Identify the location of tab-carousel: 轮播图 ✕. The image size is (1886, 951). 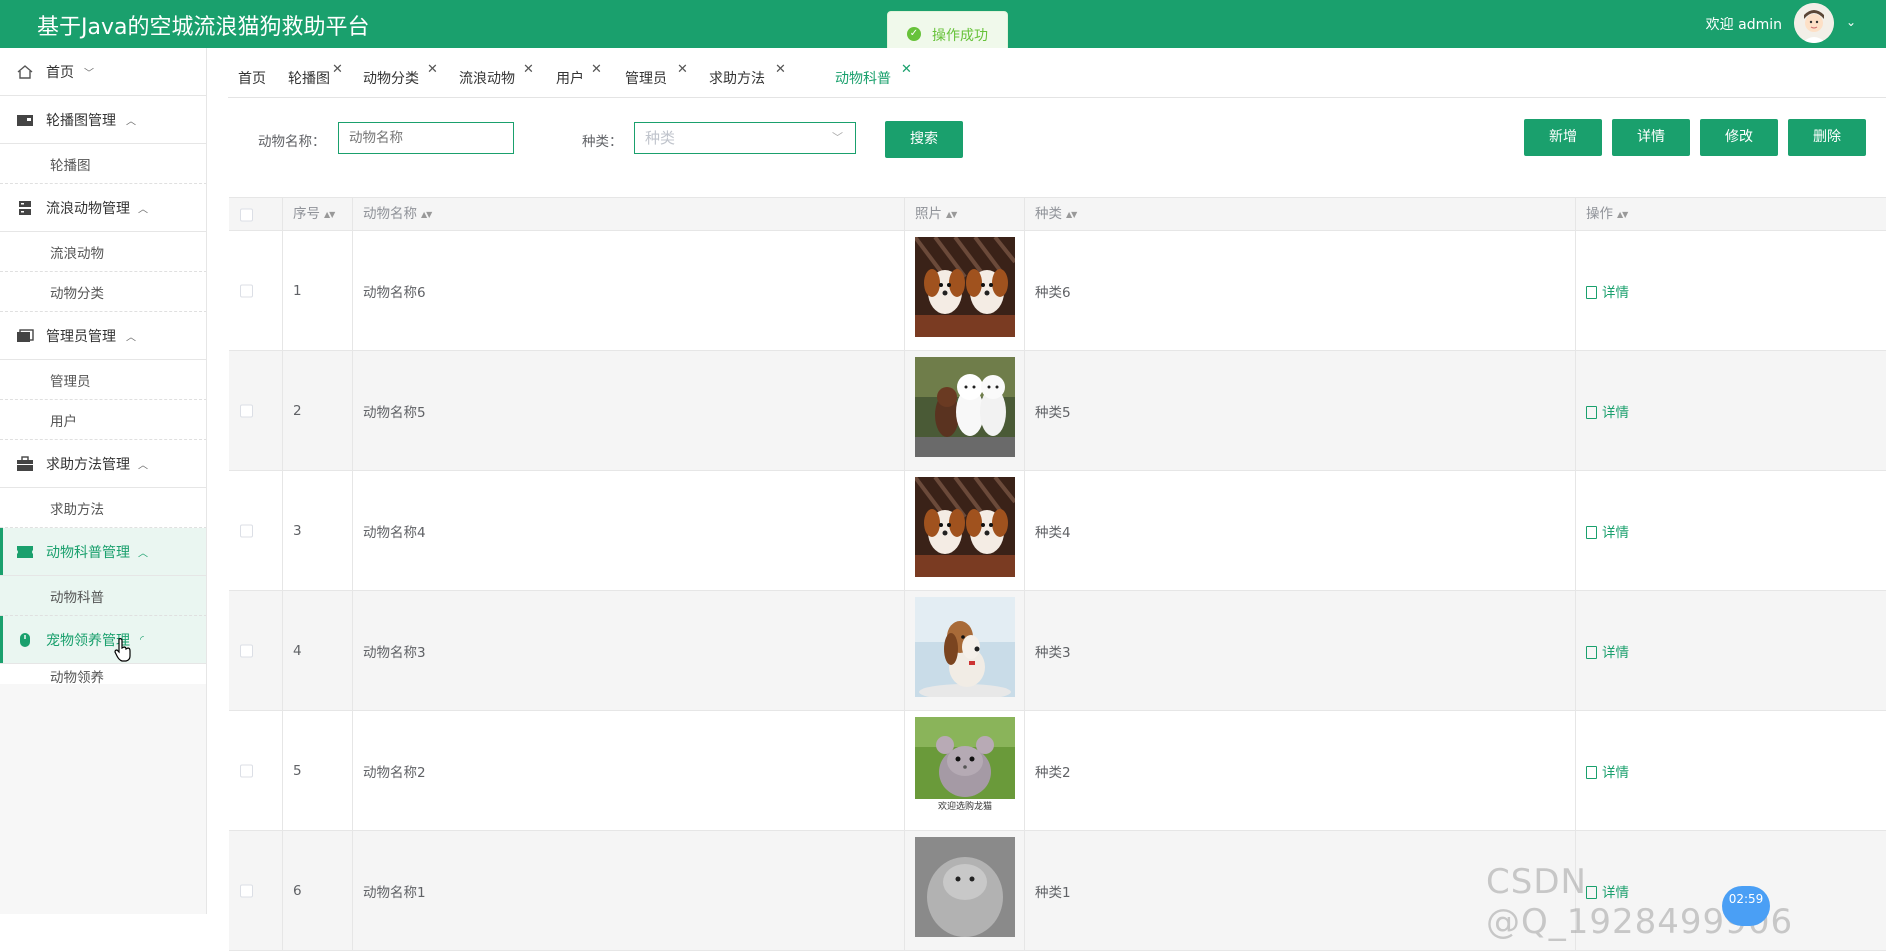
(315, 75).